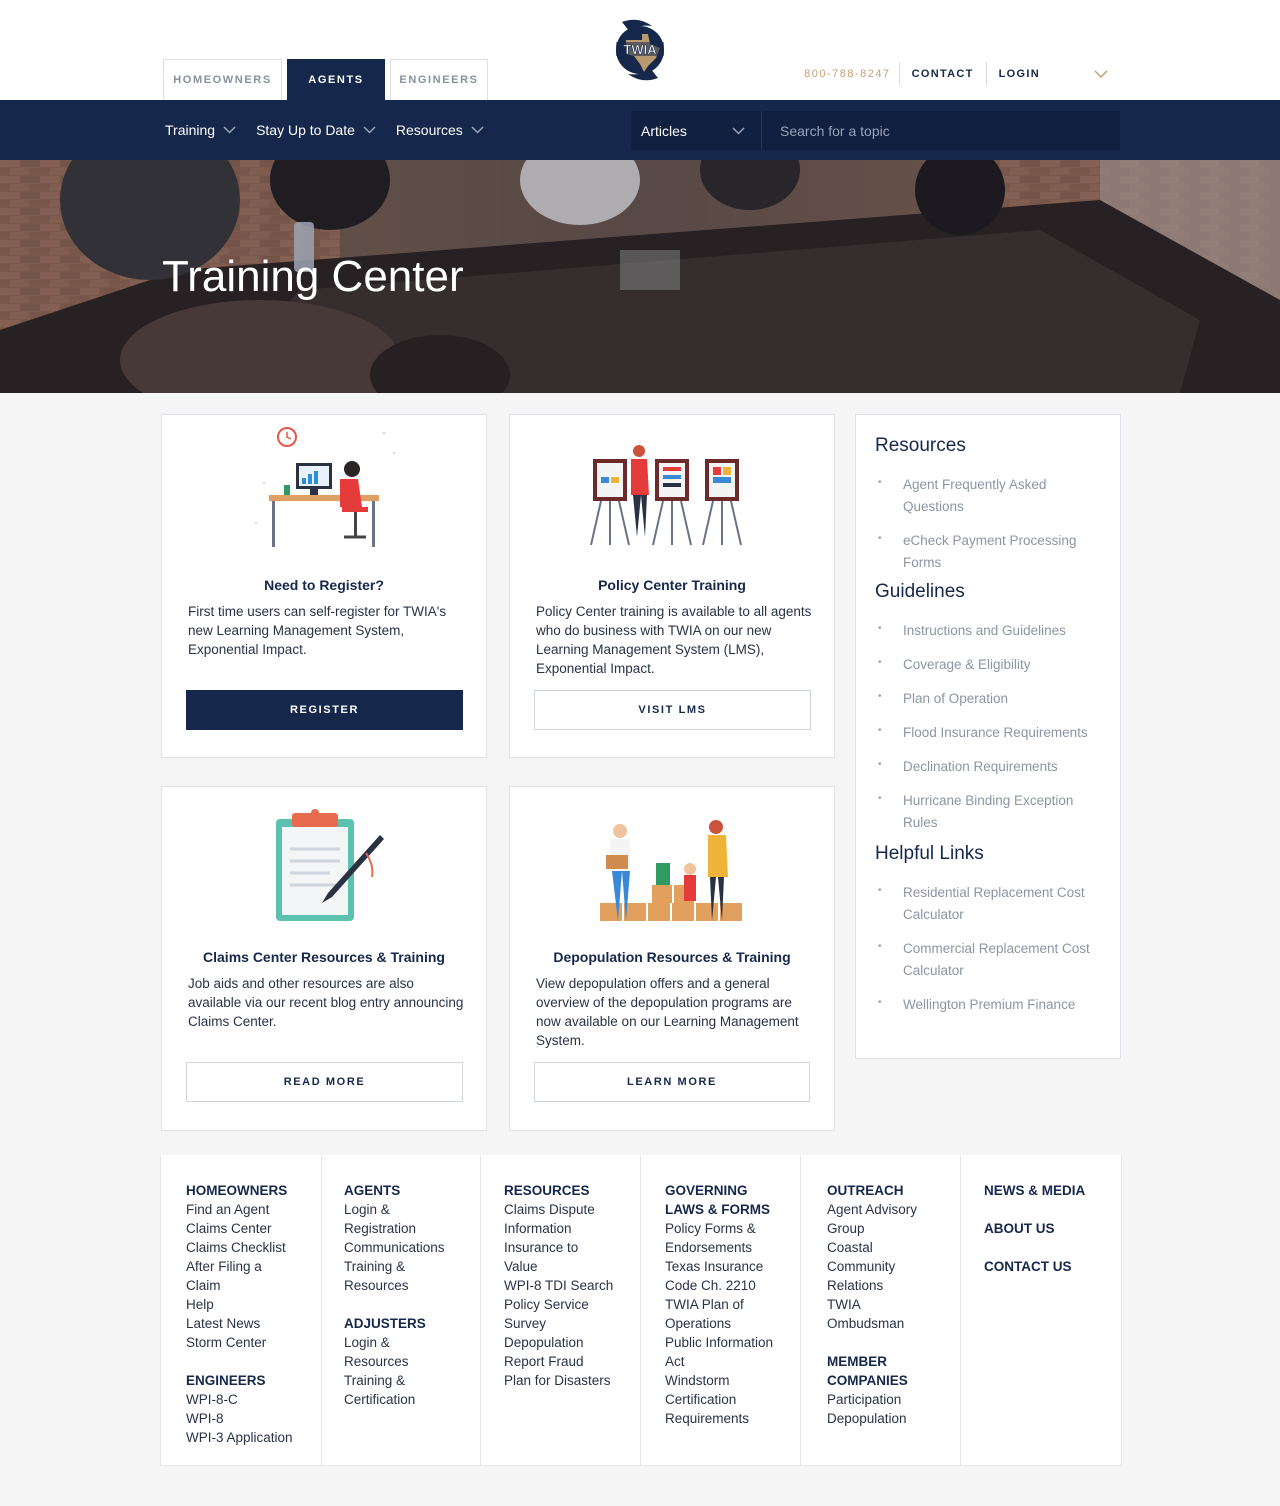 This screenshot has height=1506, width=1280. Describe the element at coordinates (412, 1190) in the screenshot. I see `footer-heading: AGENTS` at that location.